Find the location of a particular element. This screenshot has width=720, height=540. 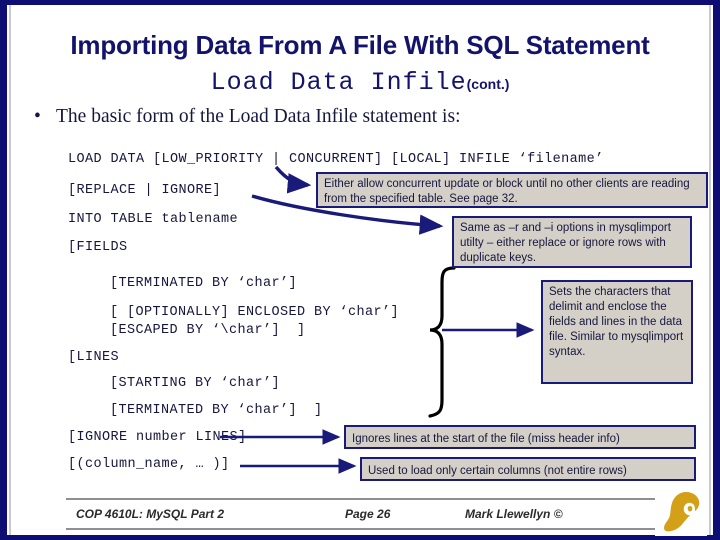

syntax-line-7: [ESCAPED BY ‘\char’] ] is located at coordinates (208, 330).